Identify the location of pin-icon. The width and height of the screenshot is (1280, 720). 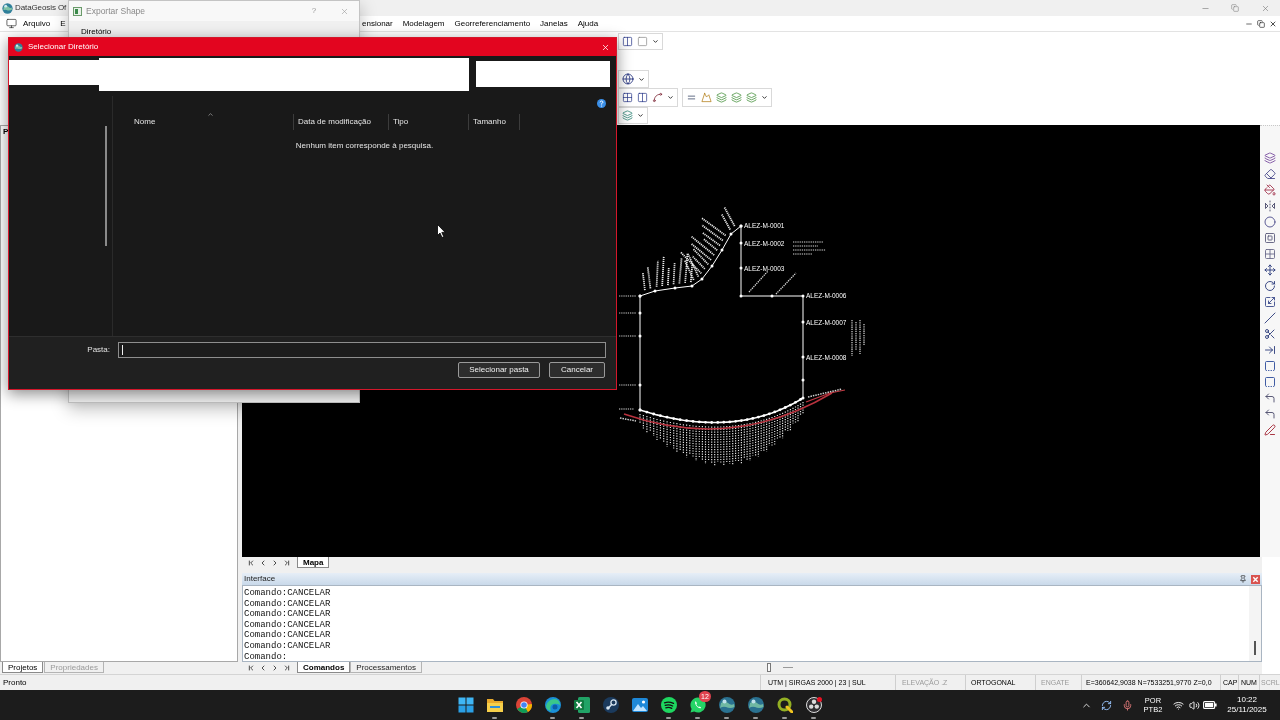
(1243, 579).